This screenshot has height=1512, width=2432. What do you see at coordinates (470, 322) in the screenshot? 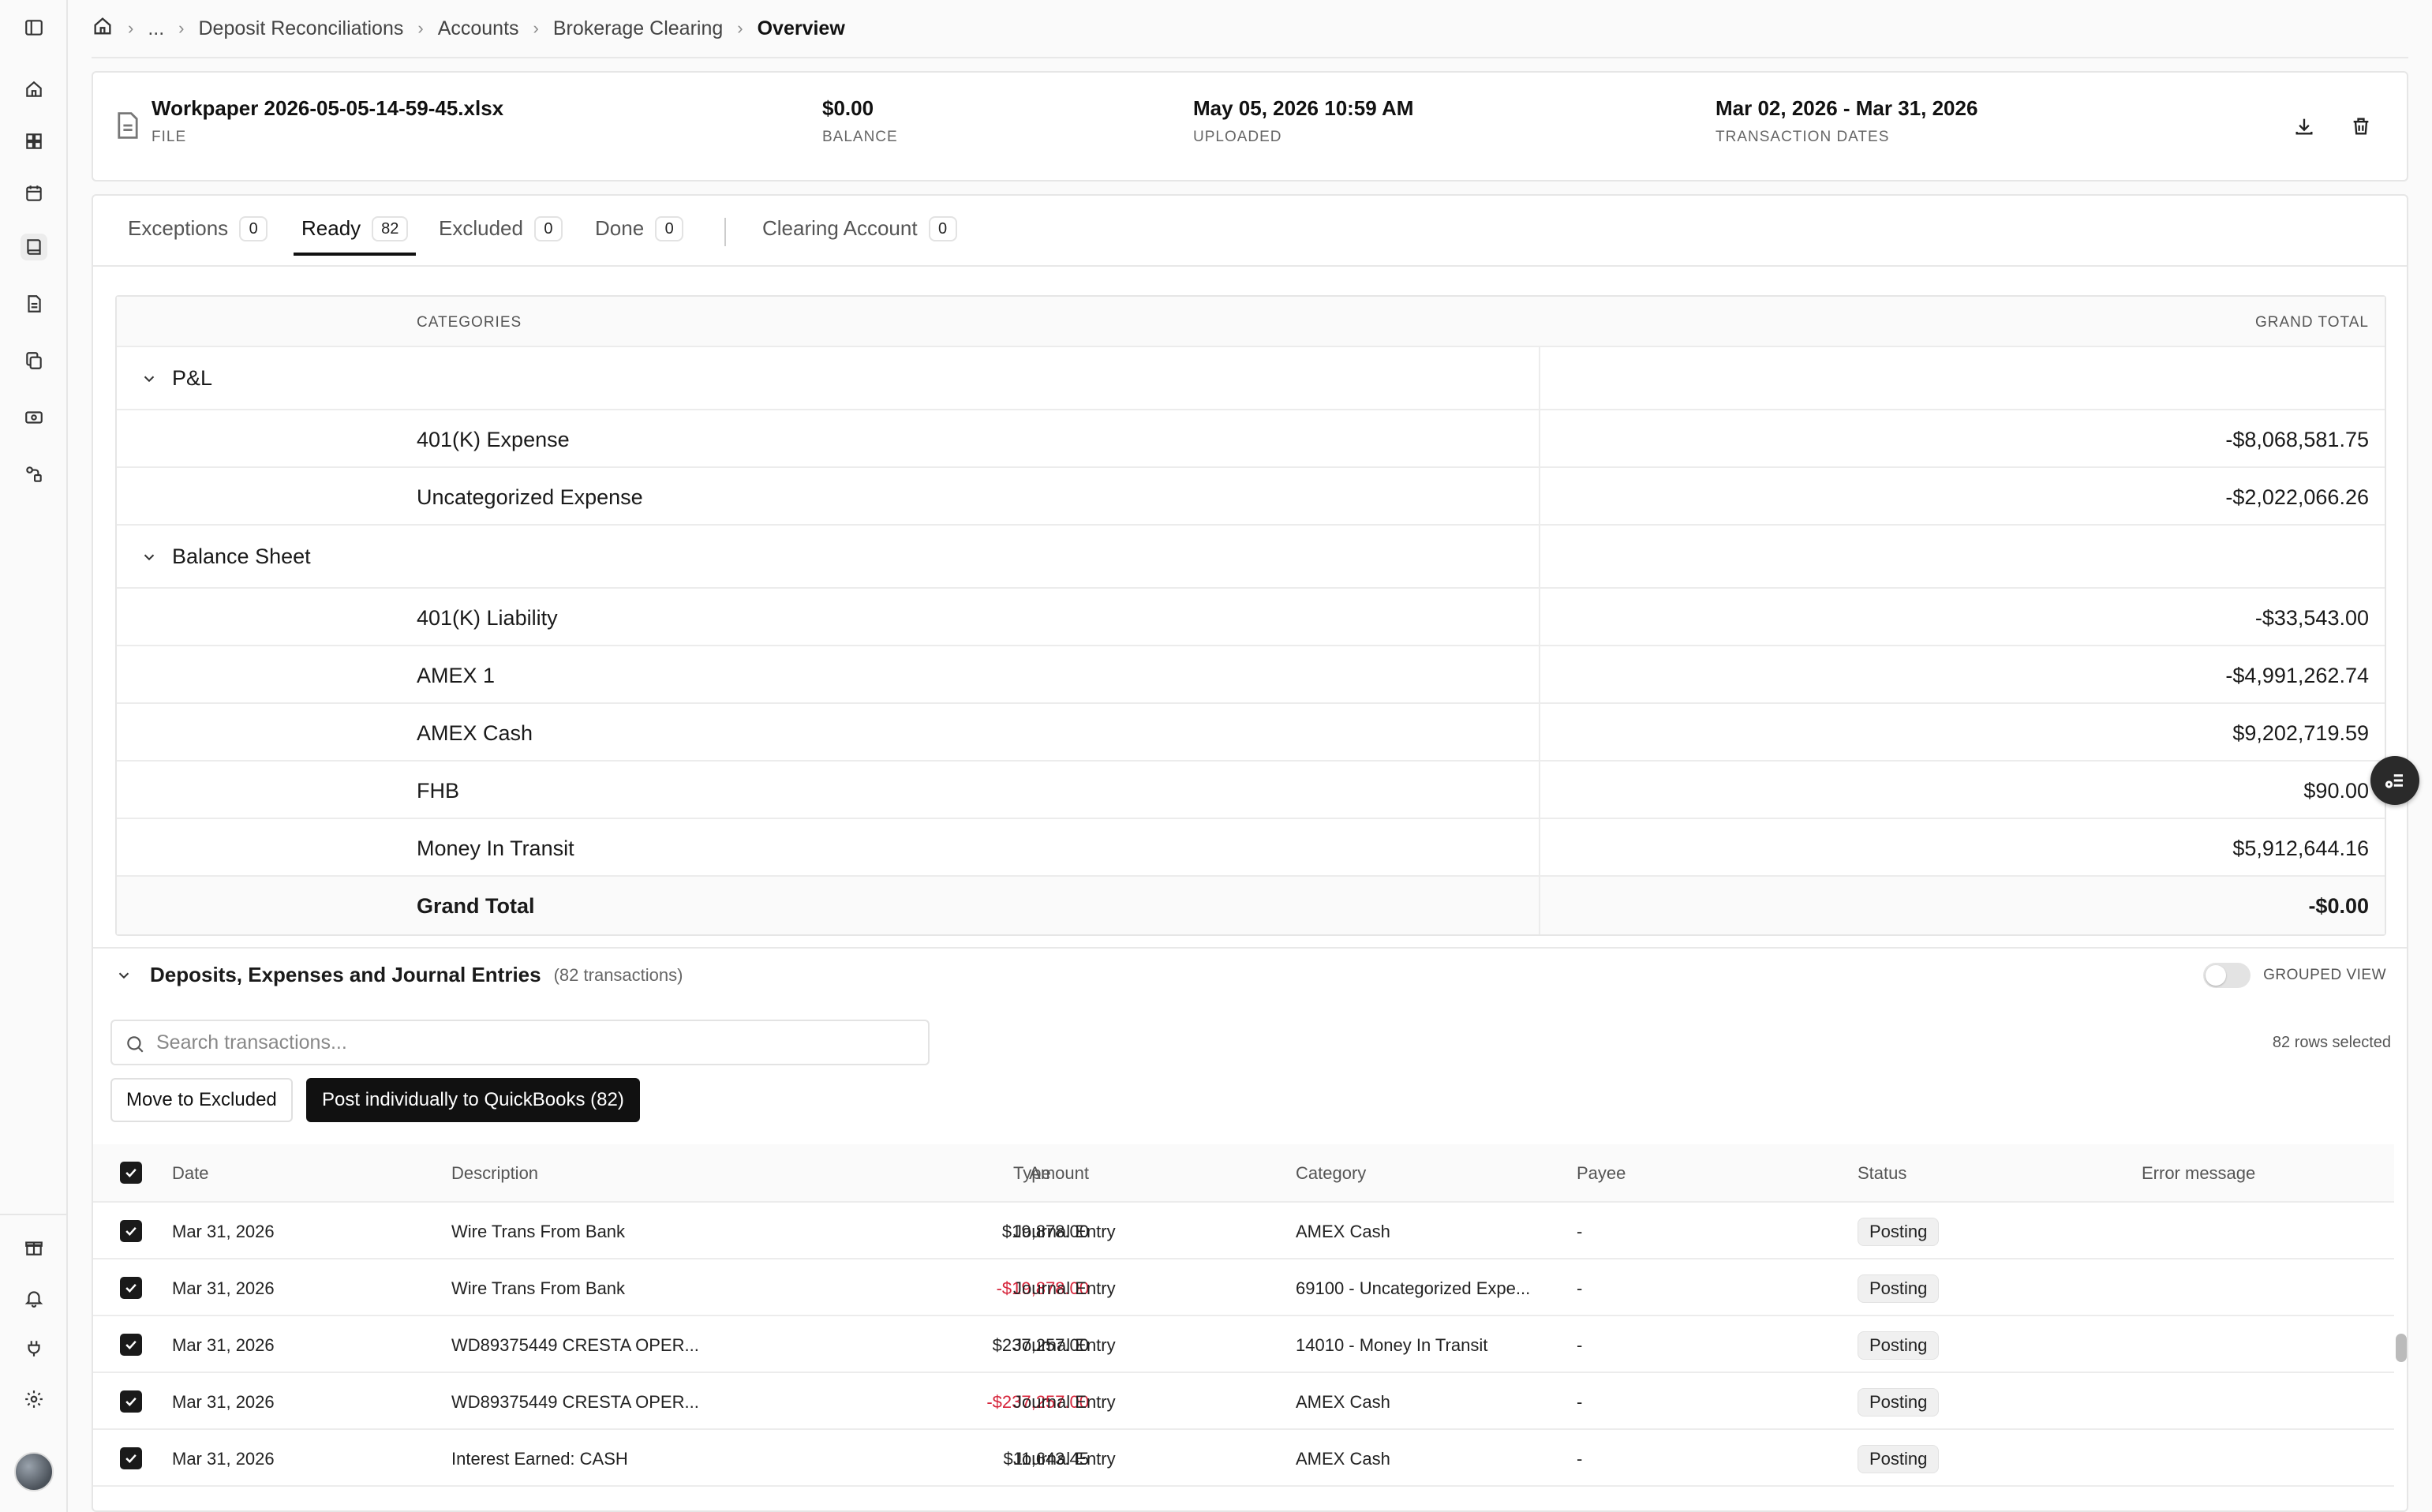
I see `categories-column-header: CATEGORIES` at bounding box center [470, 322].